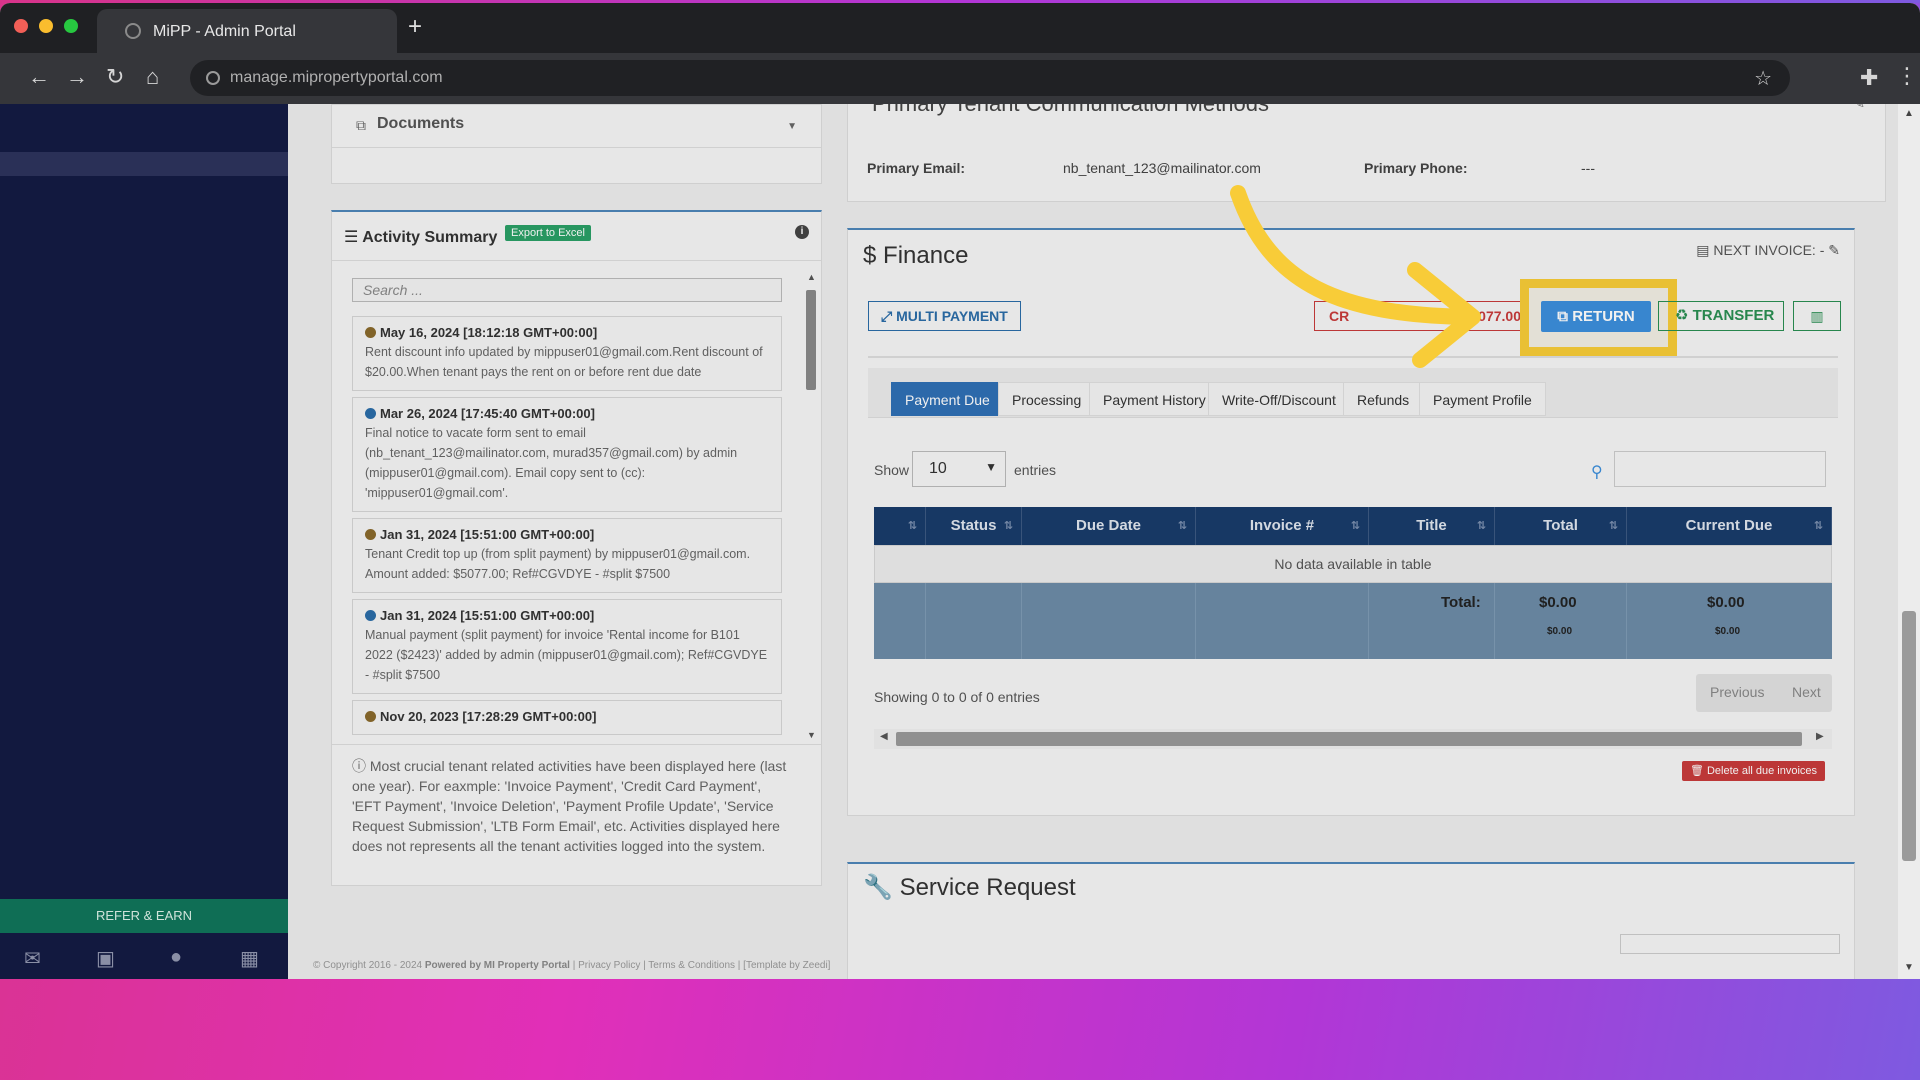  I want to click on tab-processing: Processing, so click(1047, 399).